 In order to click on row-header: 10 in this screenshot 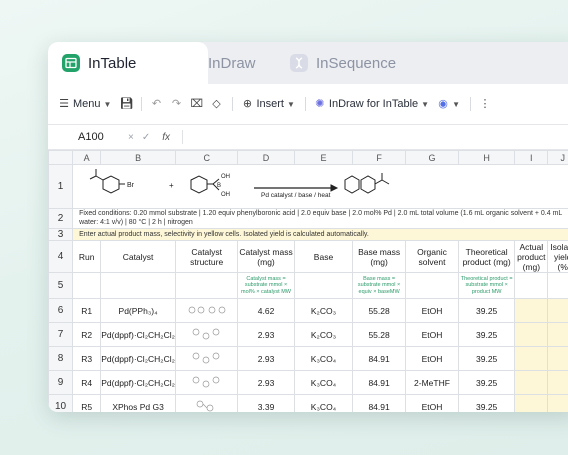, I will do `click(61, 403)`.